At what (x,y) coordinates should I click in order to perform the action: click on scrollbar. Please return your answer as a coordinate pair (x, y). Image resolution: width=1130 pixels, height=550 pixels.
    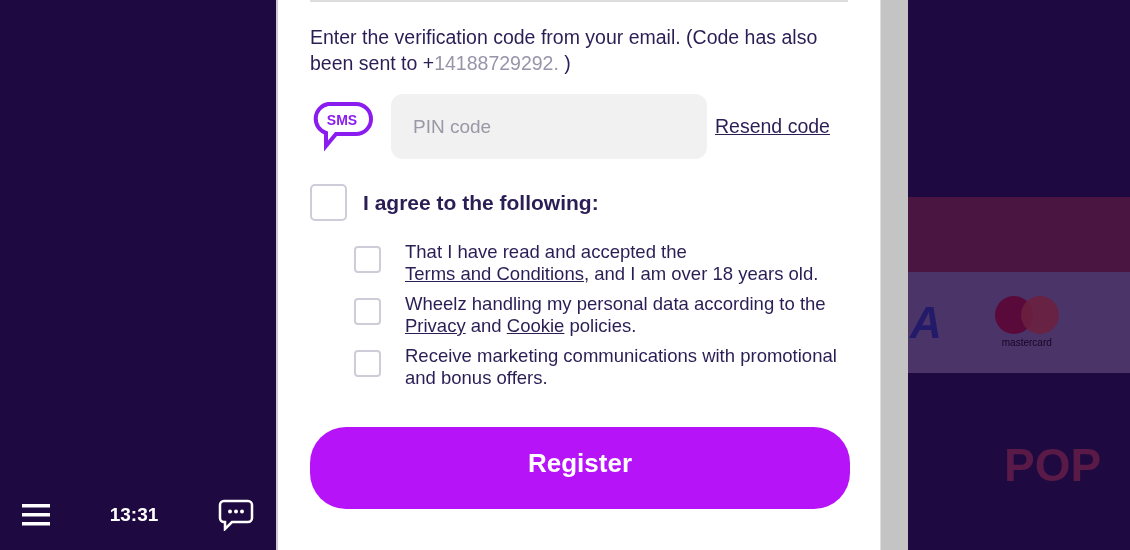
    Looking at the image, I should click on (894, 275).